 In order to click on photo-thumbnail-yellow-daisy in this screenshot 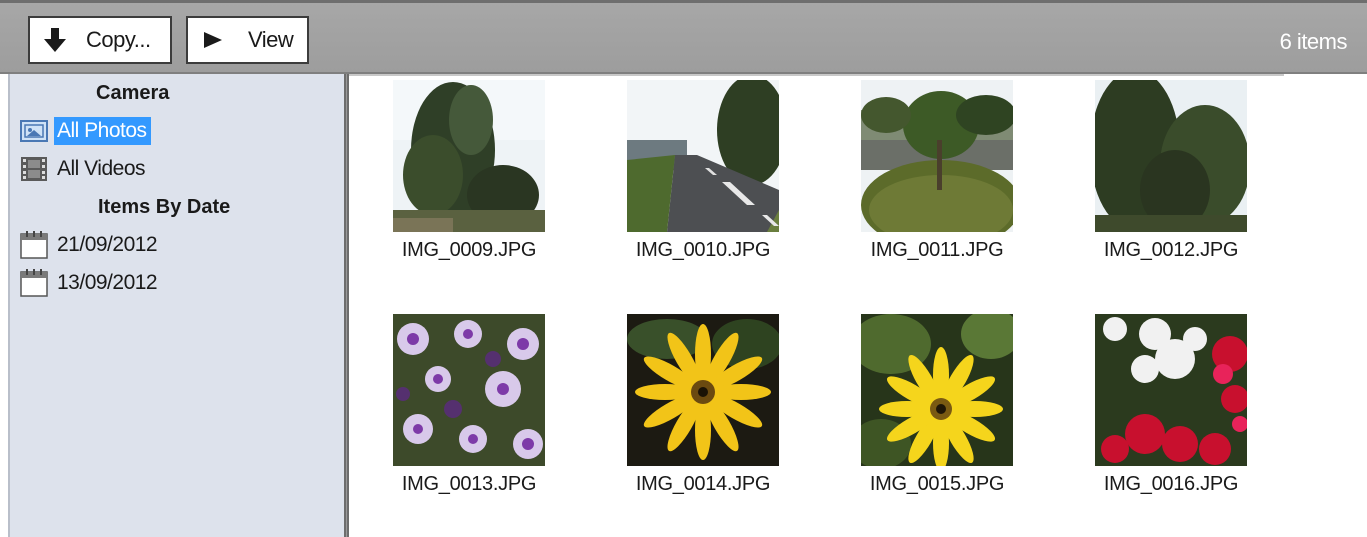, I will do `click(703, 390)`.